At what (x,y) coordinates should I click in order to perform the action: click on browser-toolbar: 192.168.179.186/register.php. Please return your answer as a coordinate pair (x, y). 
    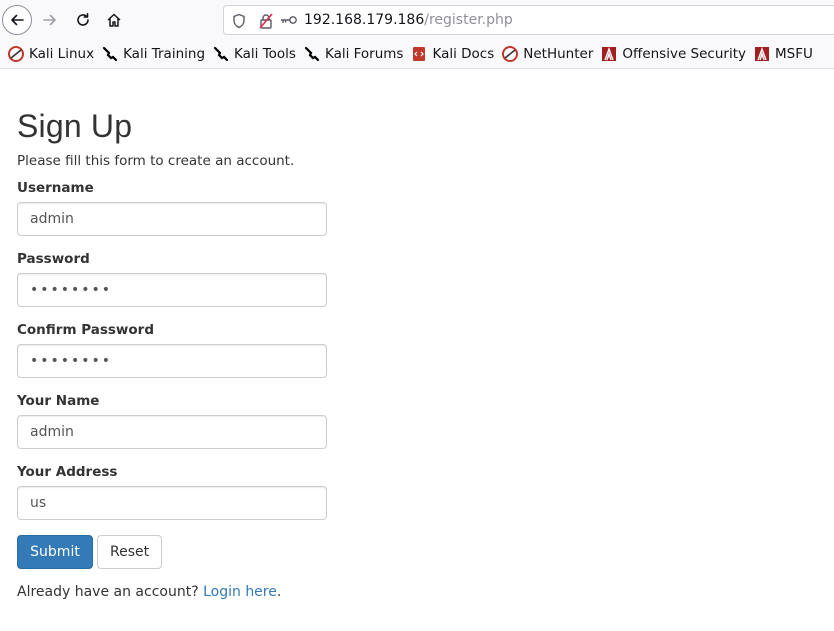
    Looking at the image, I should click on (417, 20).